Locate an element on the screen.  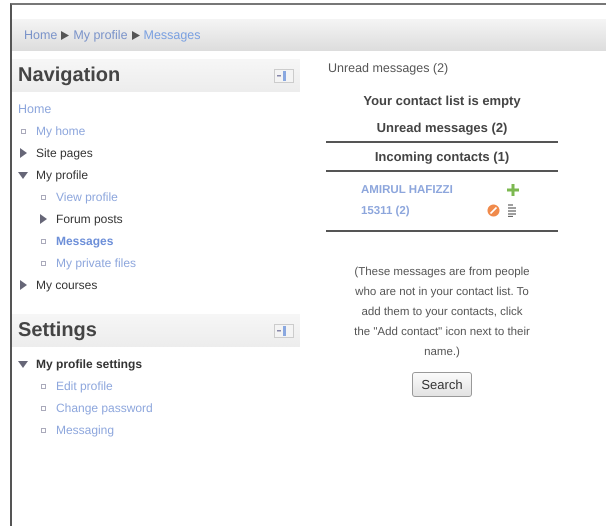
nav-branch: My profile is located at coordinates (62, 175).